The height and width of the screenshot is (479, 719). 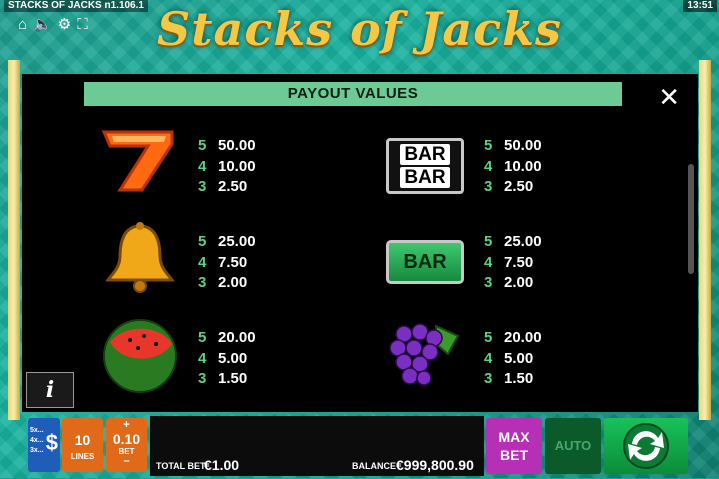 What do you see at coordinates (353, 94) in the screenshot?
I see `paytable-title: PAYOUT VALUES` at bounding box center [353, 94].